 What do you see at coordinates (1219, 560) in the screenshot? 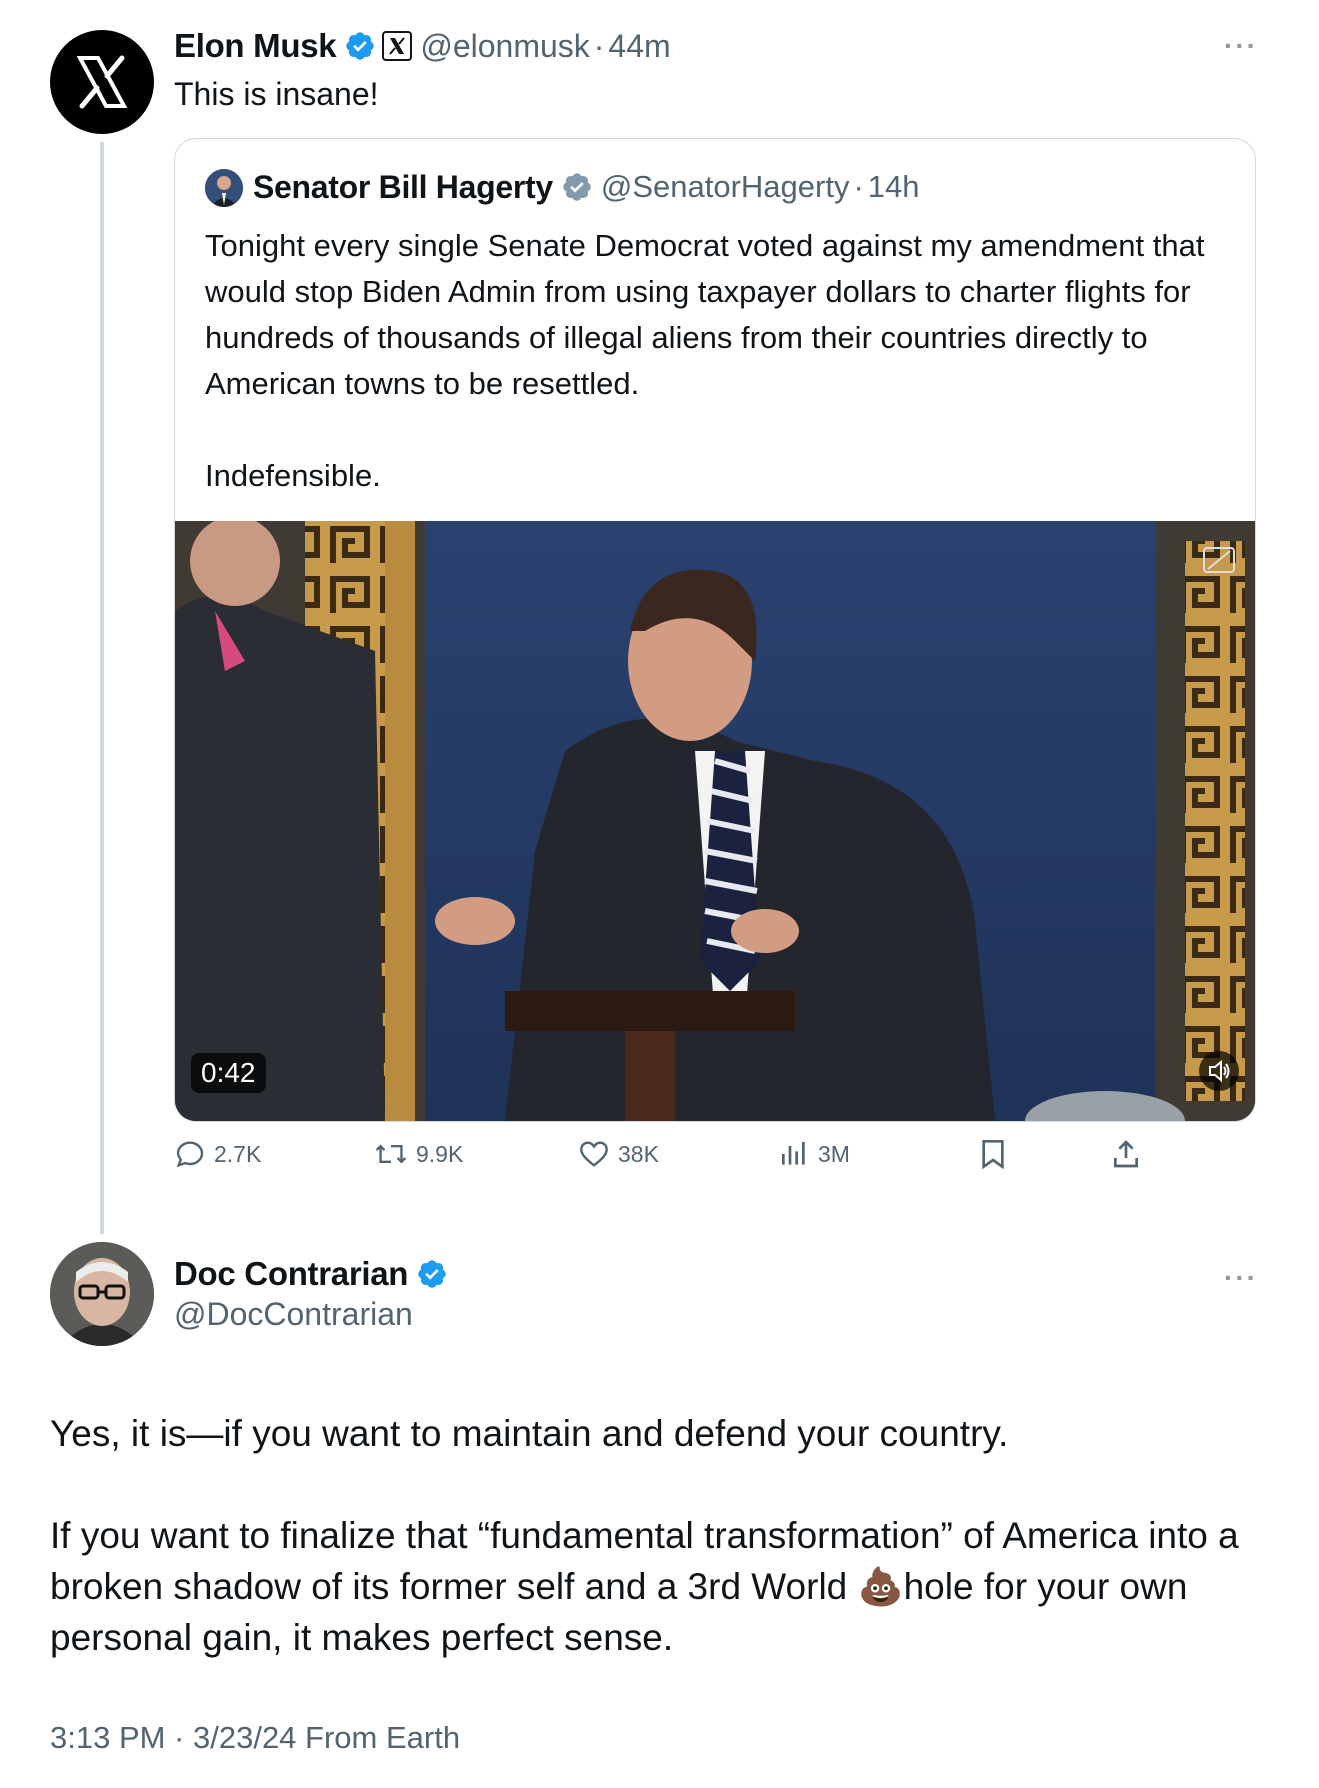
I see `captions-off-icon` at bounding box center [1219, 560].